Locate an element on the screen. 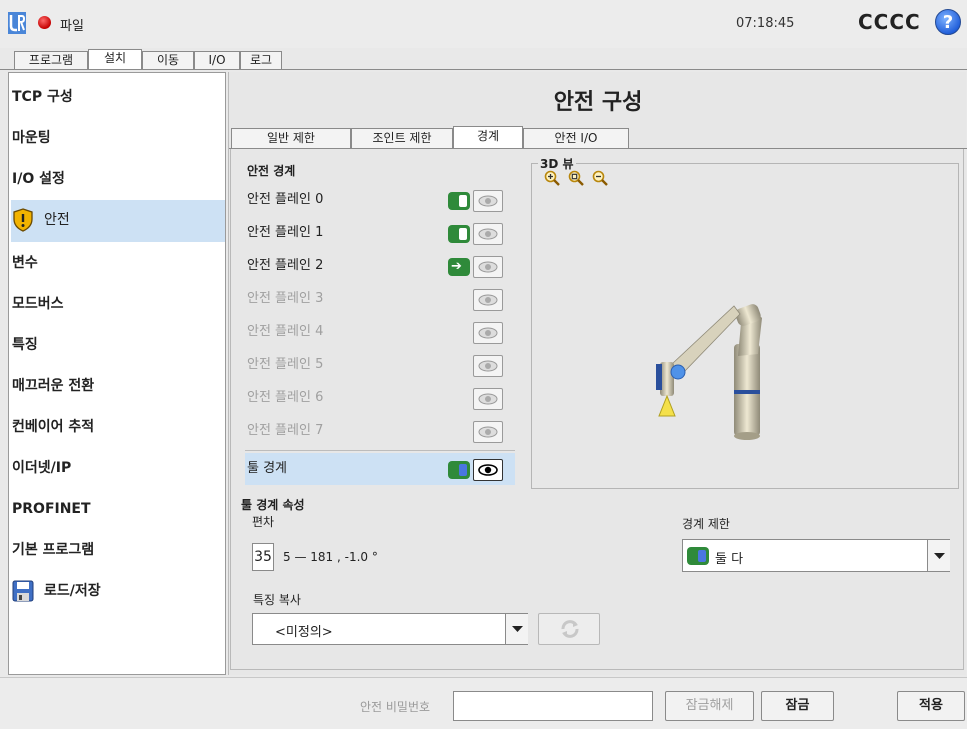  sidebar-item-ethernet-ip: 이더넷/IP is located at coordinates (118, 468).